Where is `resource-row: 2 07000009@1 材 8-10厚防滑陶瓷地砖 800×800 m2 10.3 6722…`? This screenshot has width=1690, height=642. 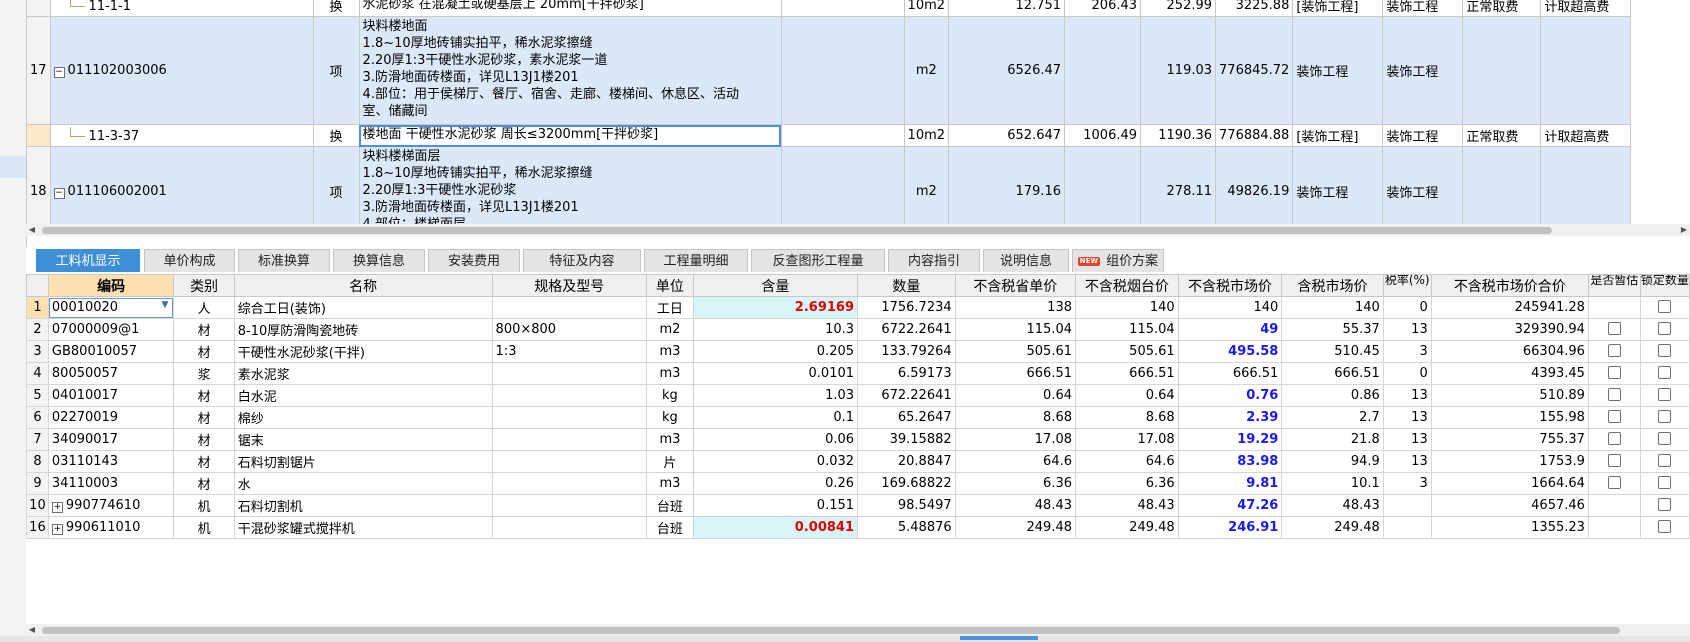
resource-row: 2 07000009@1 材 8-10厚防滑陶瓷地砖 800×800 m2 10.3 6722… is located at coordinates (858, 329).